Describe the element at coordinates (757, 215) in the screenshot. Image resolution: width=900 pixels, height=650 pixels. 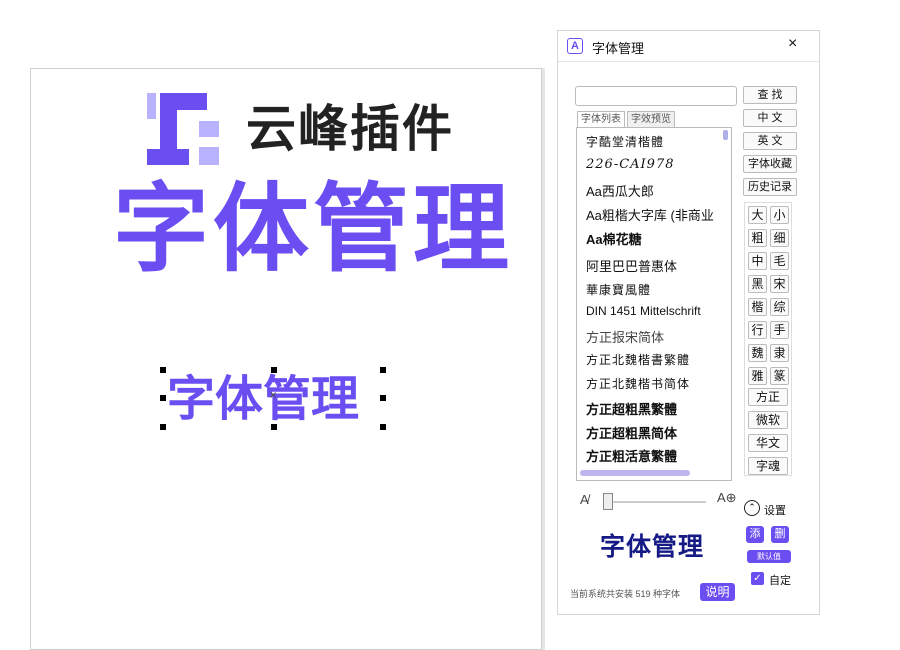
I see `filter-button: 大` at that location.